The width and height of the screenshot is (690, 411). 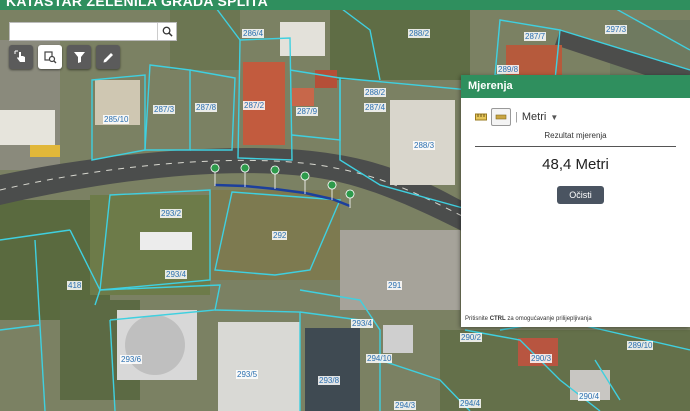 What do you see at coordinates (470, 403) in the screenshot?
I see `parcel-label: 294/4` at bounding box center [470, 403].